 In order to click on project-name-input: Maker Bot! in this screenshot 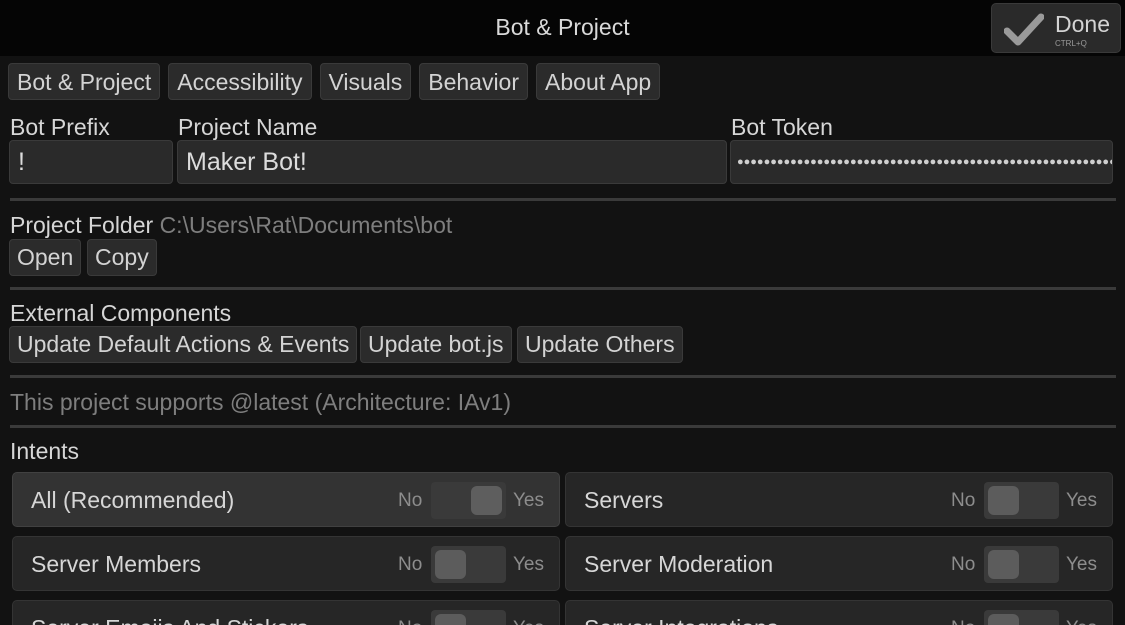, I will do `click(452, 162)`.